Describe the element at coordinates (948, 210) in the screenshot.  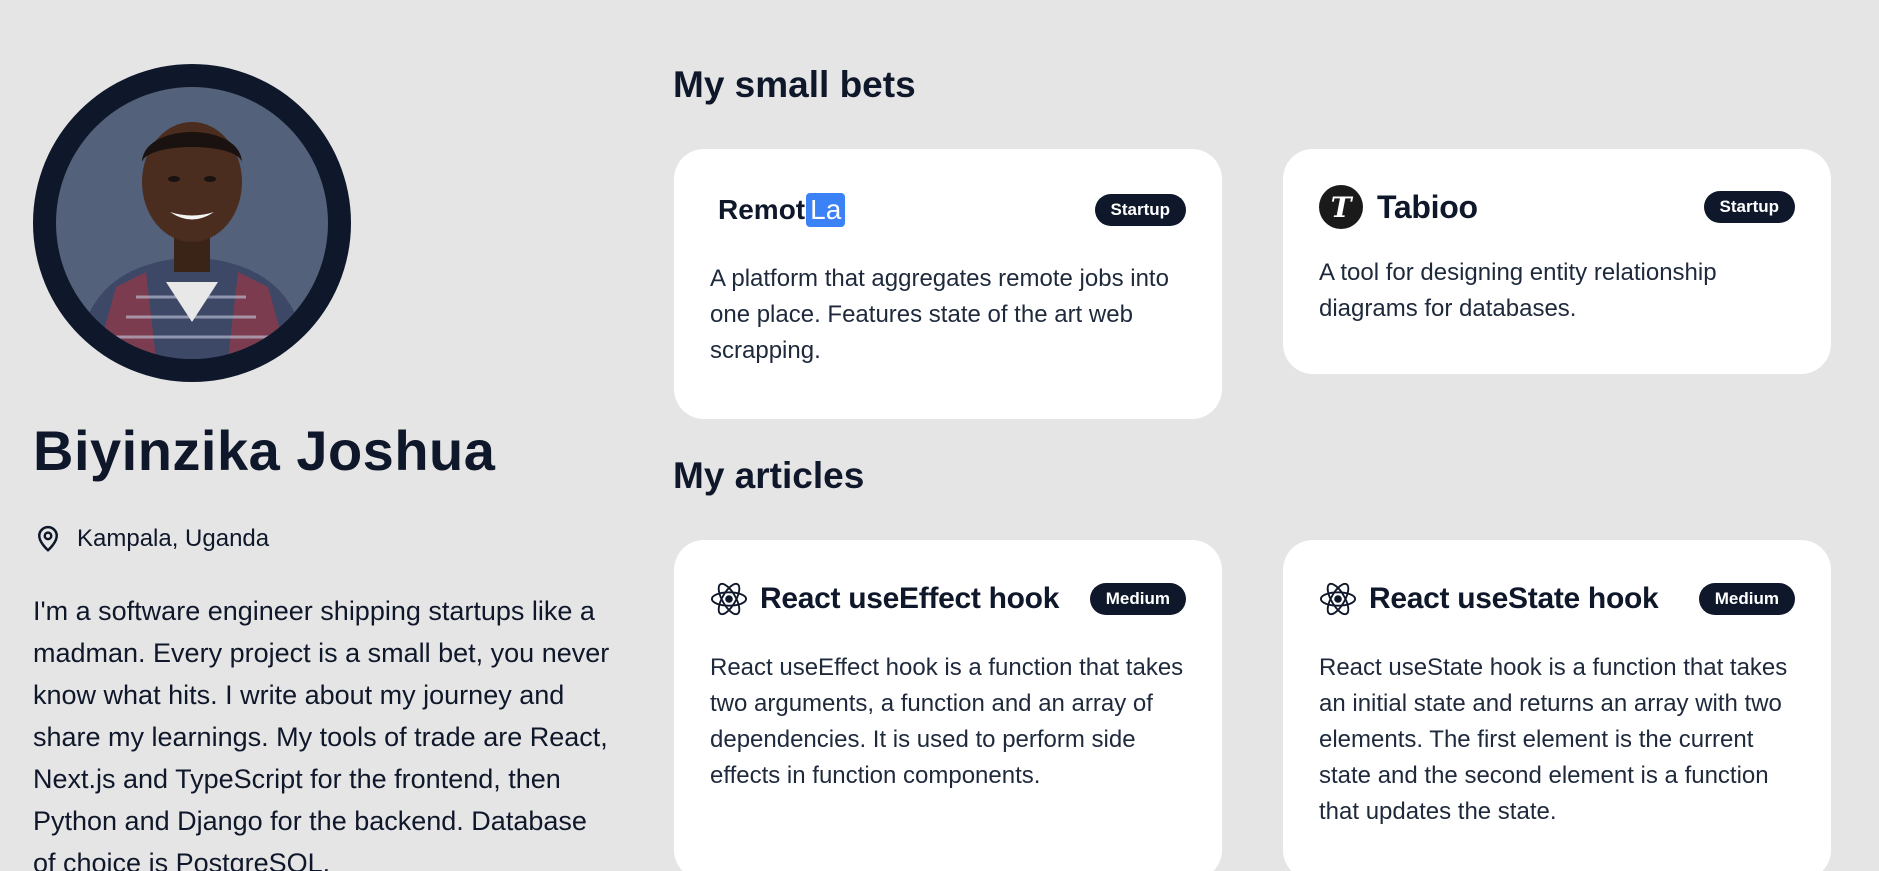
I see `card-header: Remot La Startup` at that location.